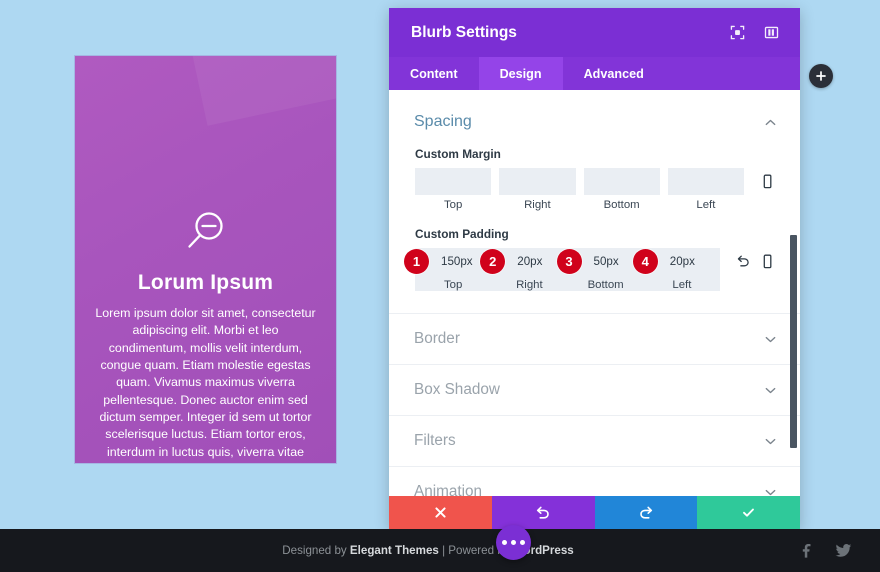 Image resolution: width=880 pixels, height=572 pixels. What do you see at coordinates (621, 181) in the screenshot?
I see `margin-bottom-input` at bounding box center [621, 181].